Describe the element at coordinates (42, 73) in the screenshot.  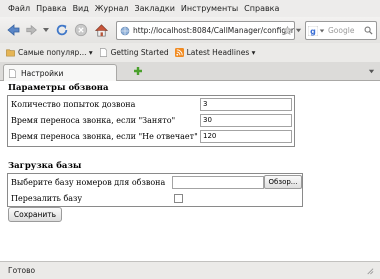
I see `tab-label: Настройки` at that location.